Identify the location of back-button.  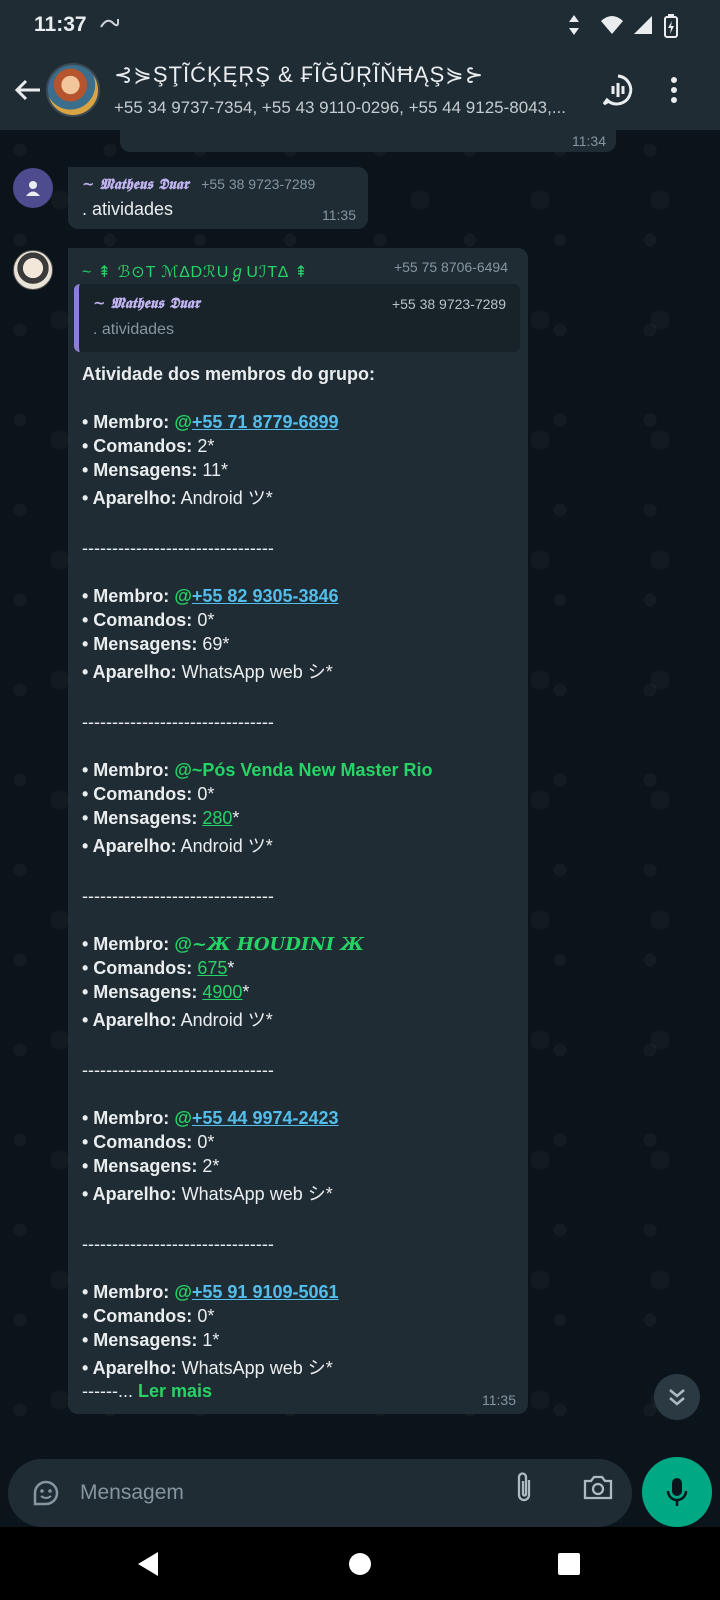
(28, 90).